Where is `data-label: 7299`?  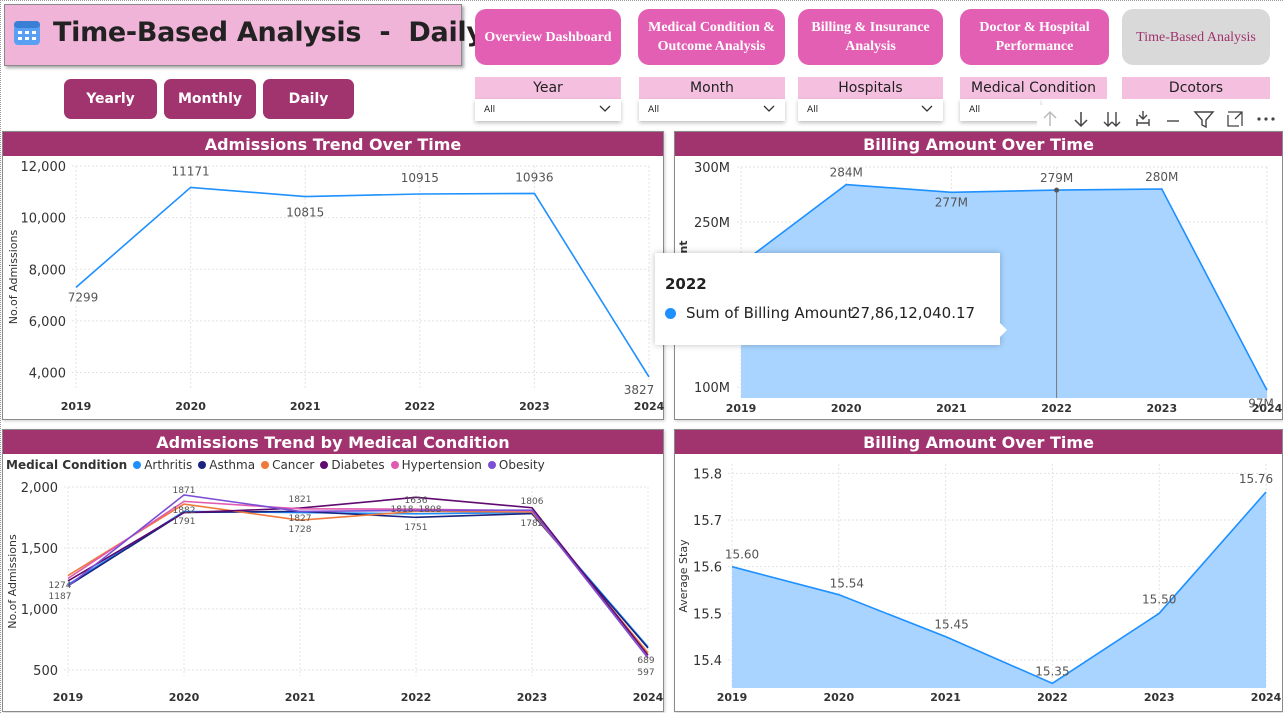 data-label: 7299 is located at coordinates (83, 297).